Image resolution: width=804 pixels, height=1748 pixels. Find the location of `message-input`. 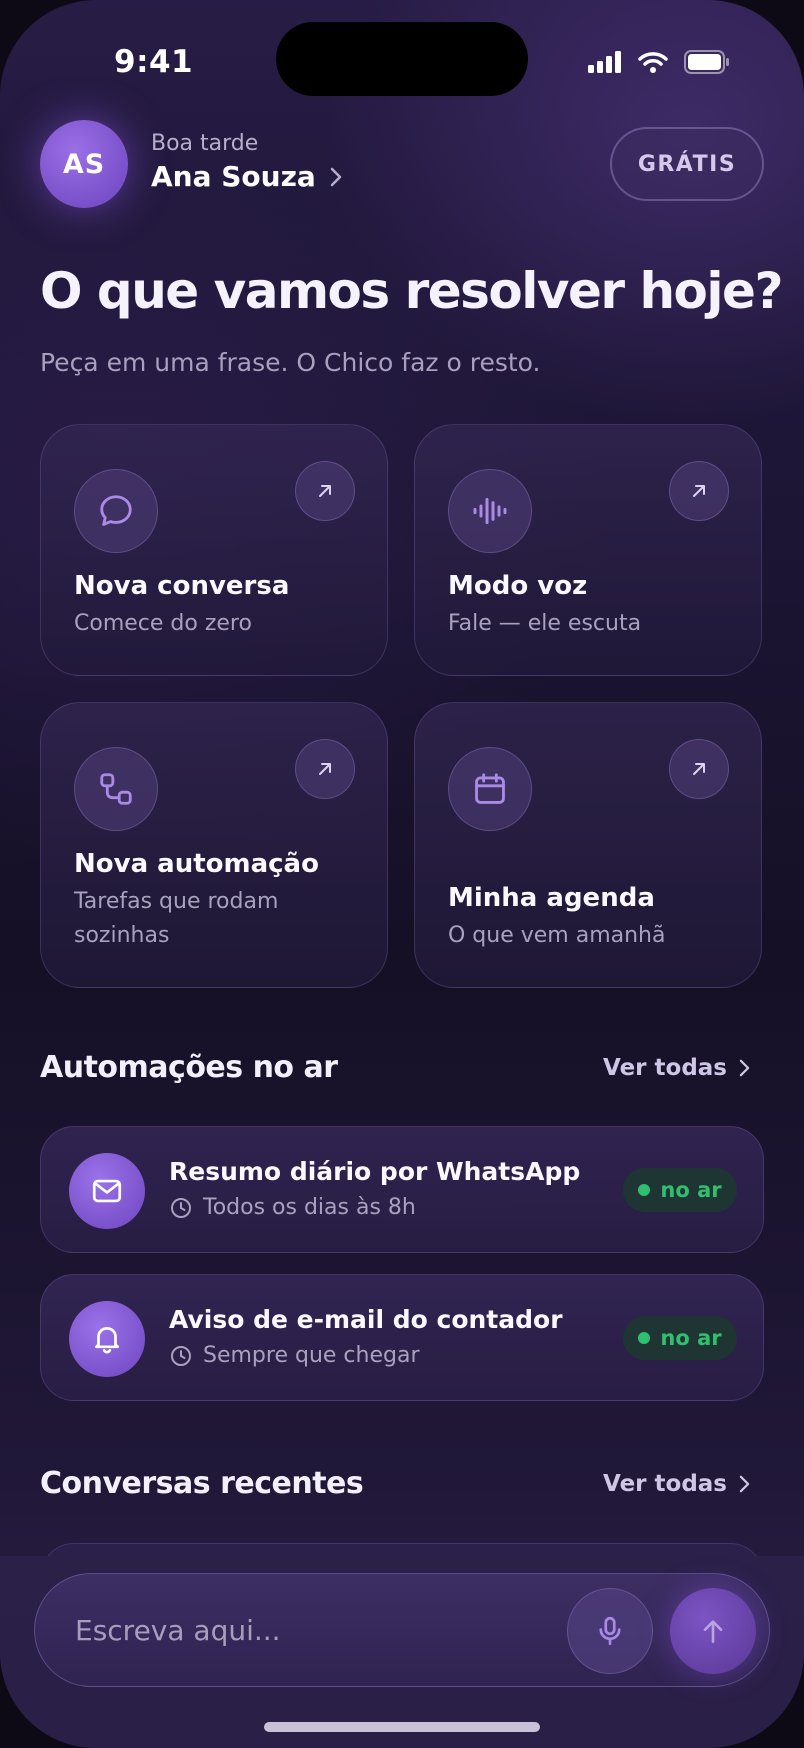

message-input is located at coordinates (315, 1630).